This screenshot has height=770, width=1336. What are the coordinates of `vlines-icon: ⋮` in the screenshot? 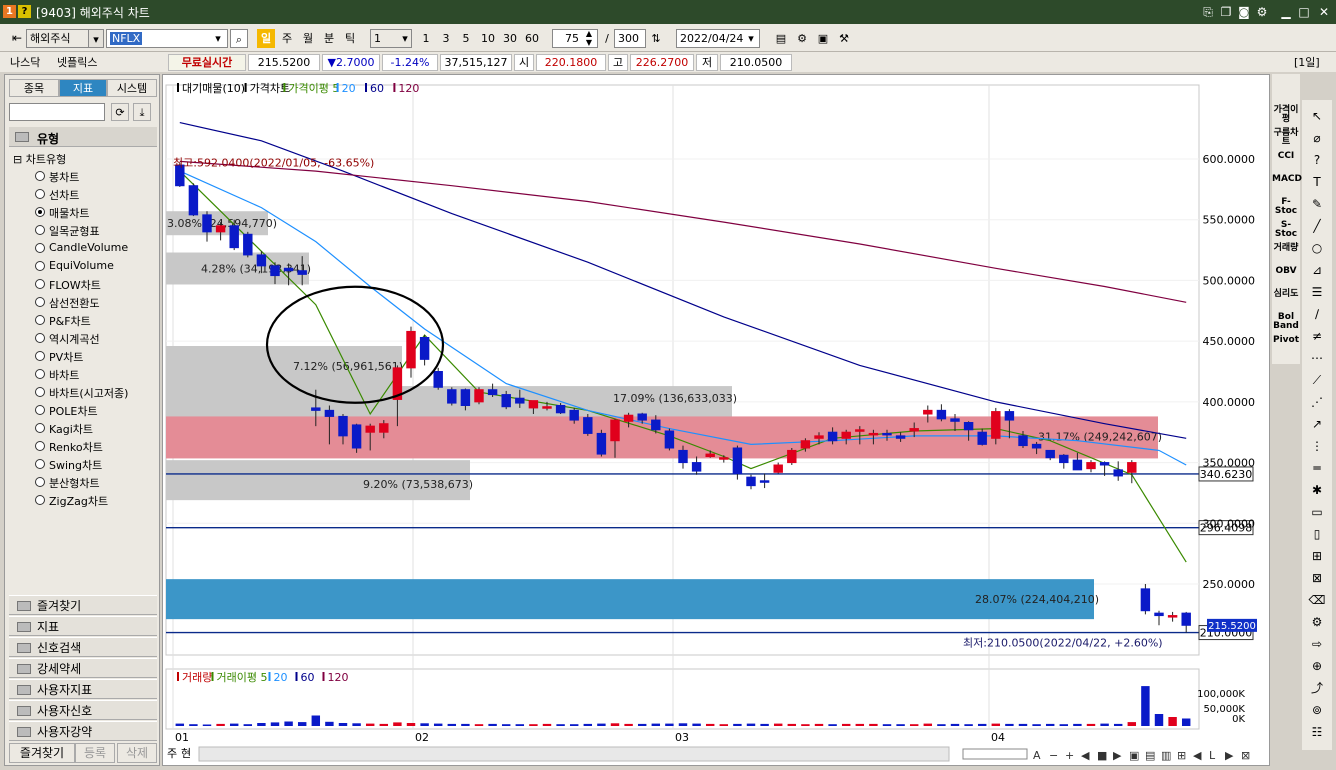 It's located at (1317, 446).